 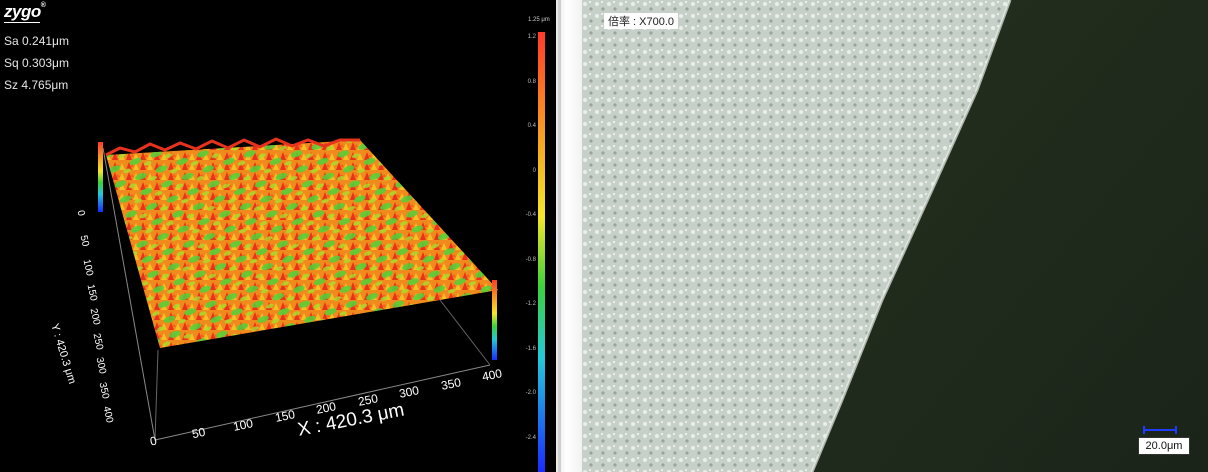 I want to click on colorbar-tick: -2.4, so click(x=530, y=437).